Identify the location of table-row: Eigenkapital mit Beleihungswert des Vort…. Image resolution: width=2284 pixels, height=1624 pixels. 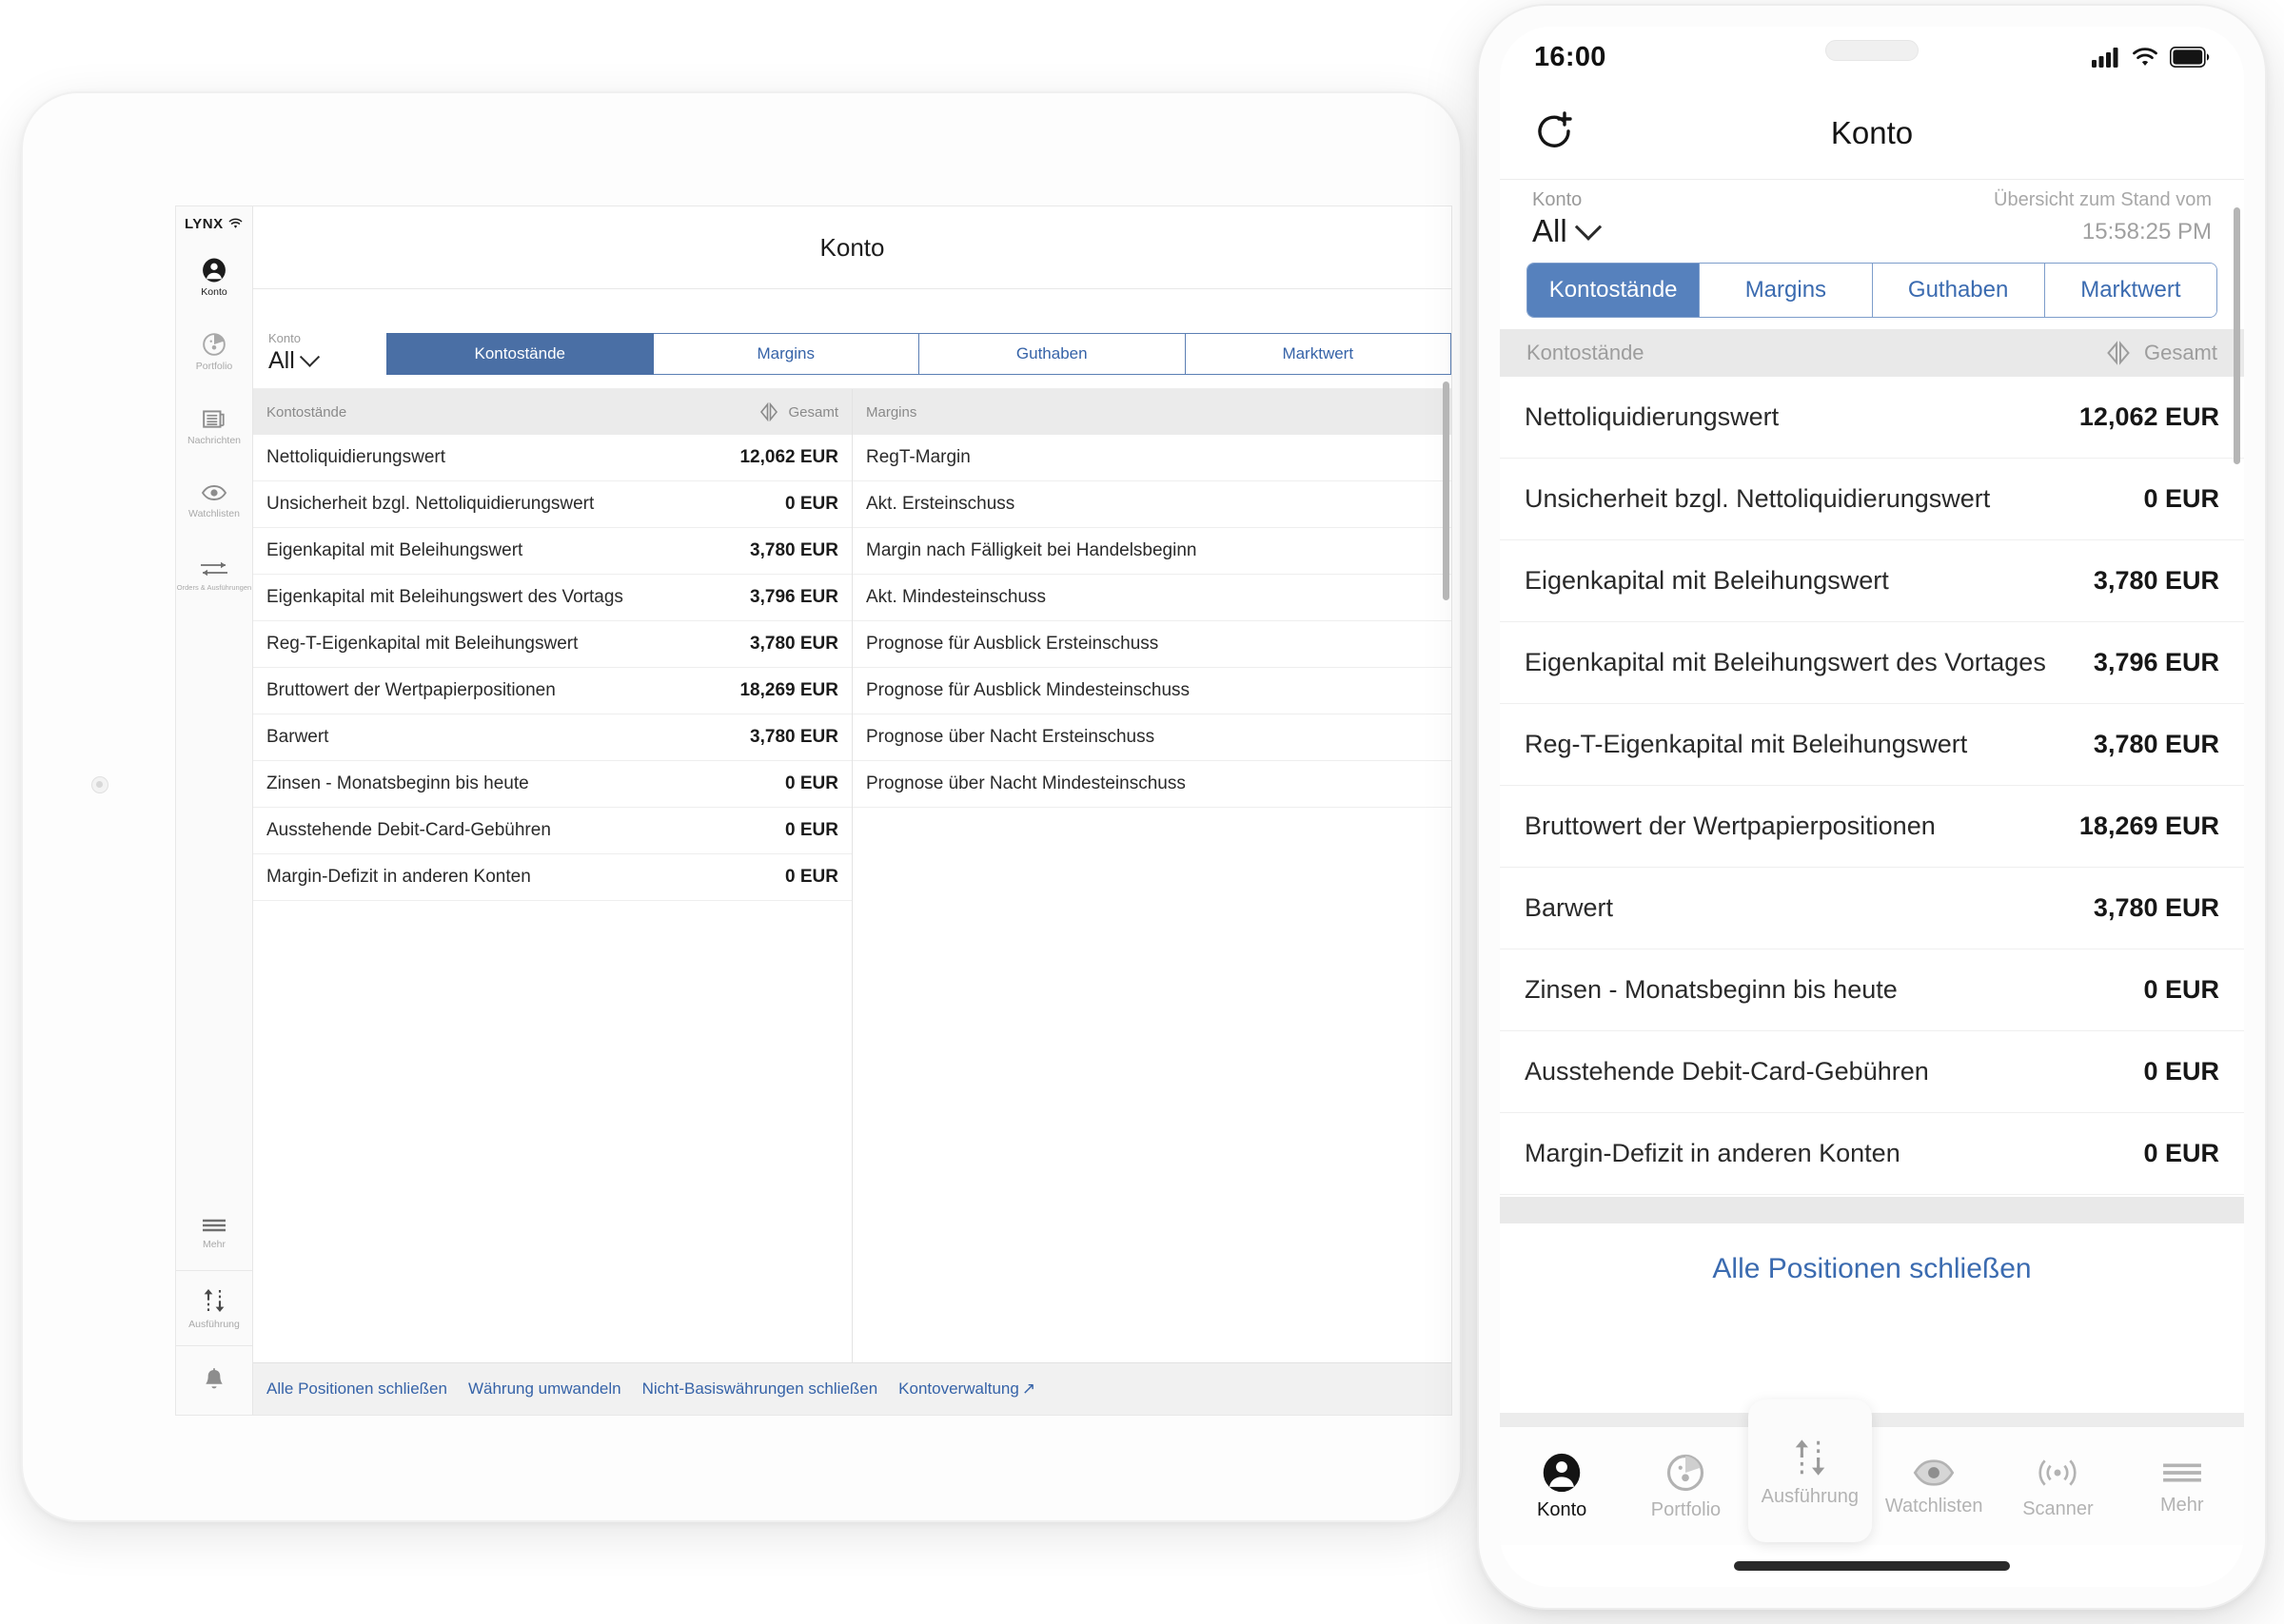
(552, 598).